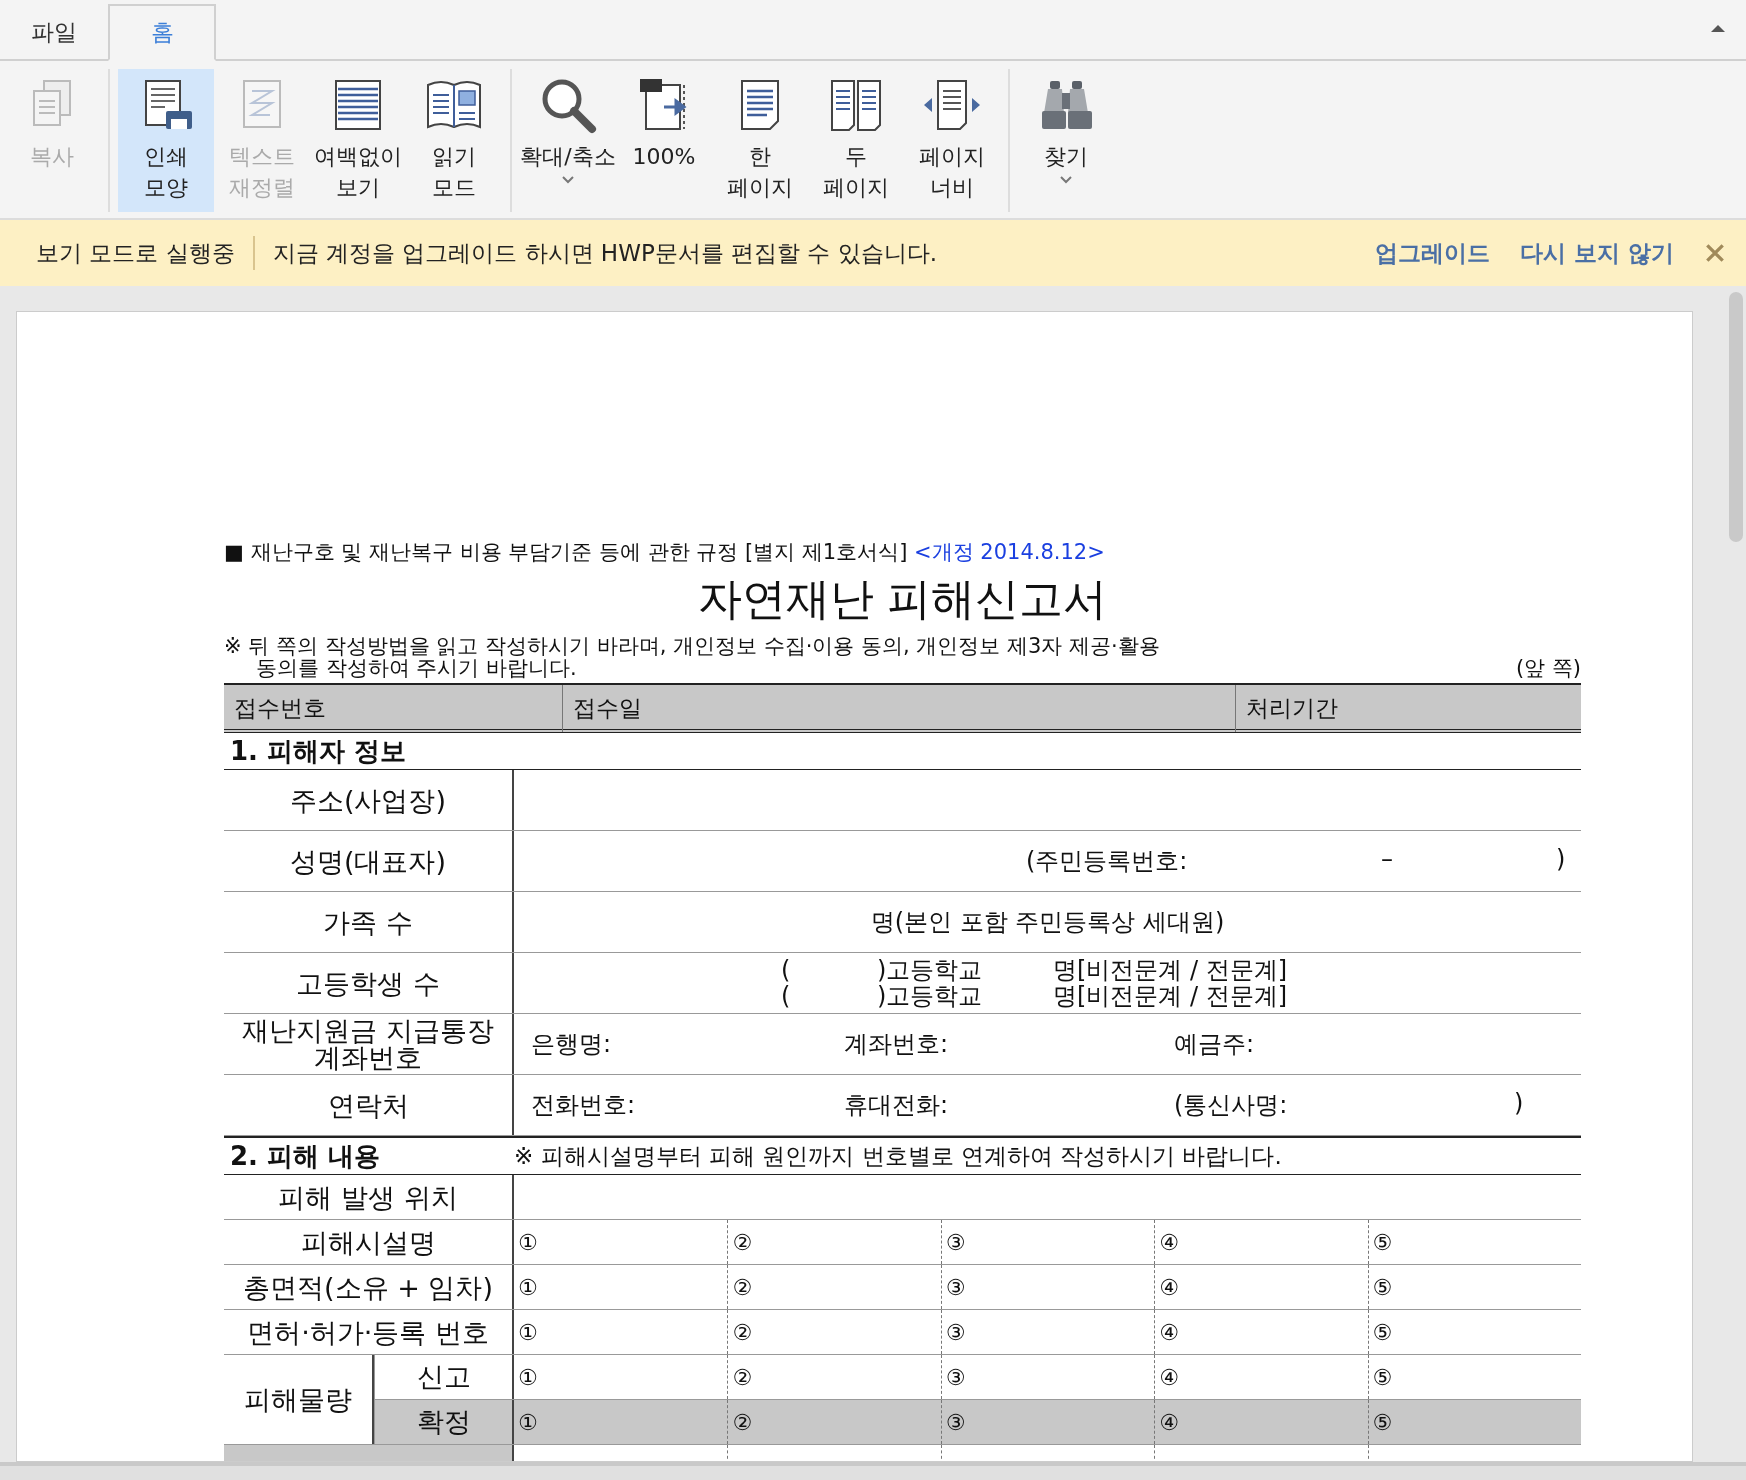 This screenshot has height=1480, width=1746. I want to click on ribbon-button: 한 페이지, so click(760, 140).